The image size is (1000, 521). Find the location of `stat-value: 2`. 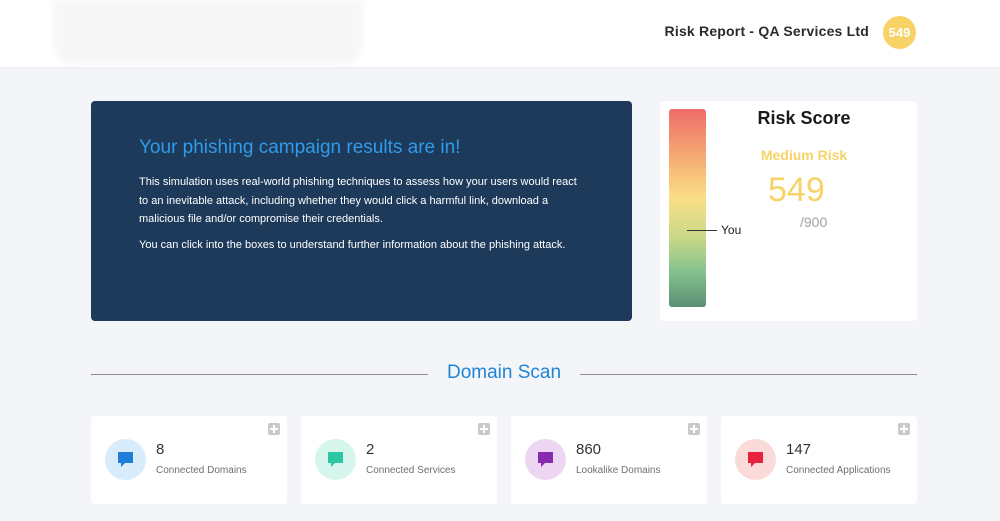

stat-value: 2 is located at coordinates (370, 449).